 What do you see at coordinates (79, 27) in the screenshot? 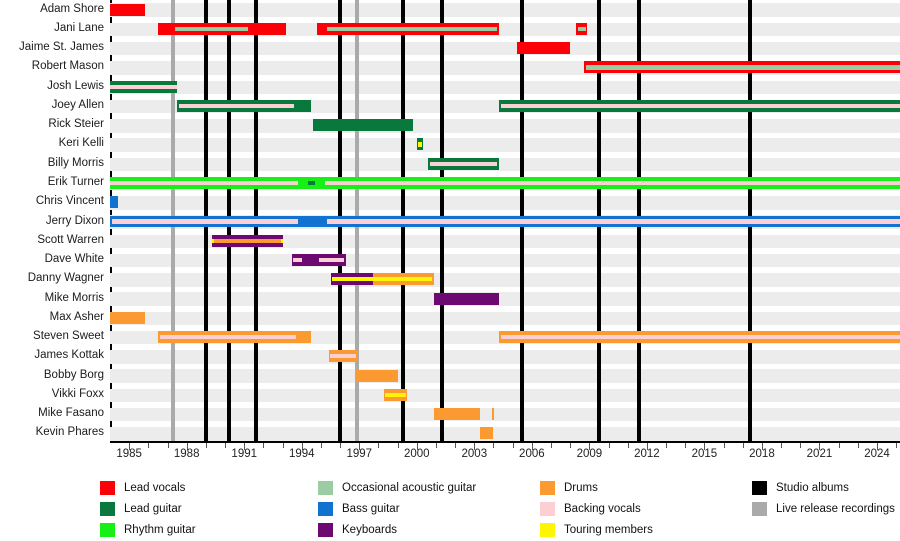
I see `row-label-jani-lane: Jani Lane` at bounding box center [79, 27].